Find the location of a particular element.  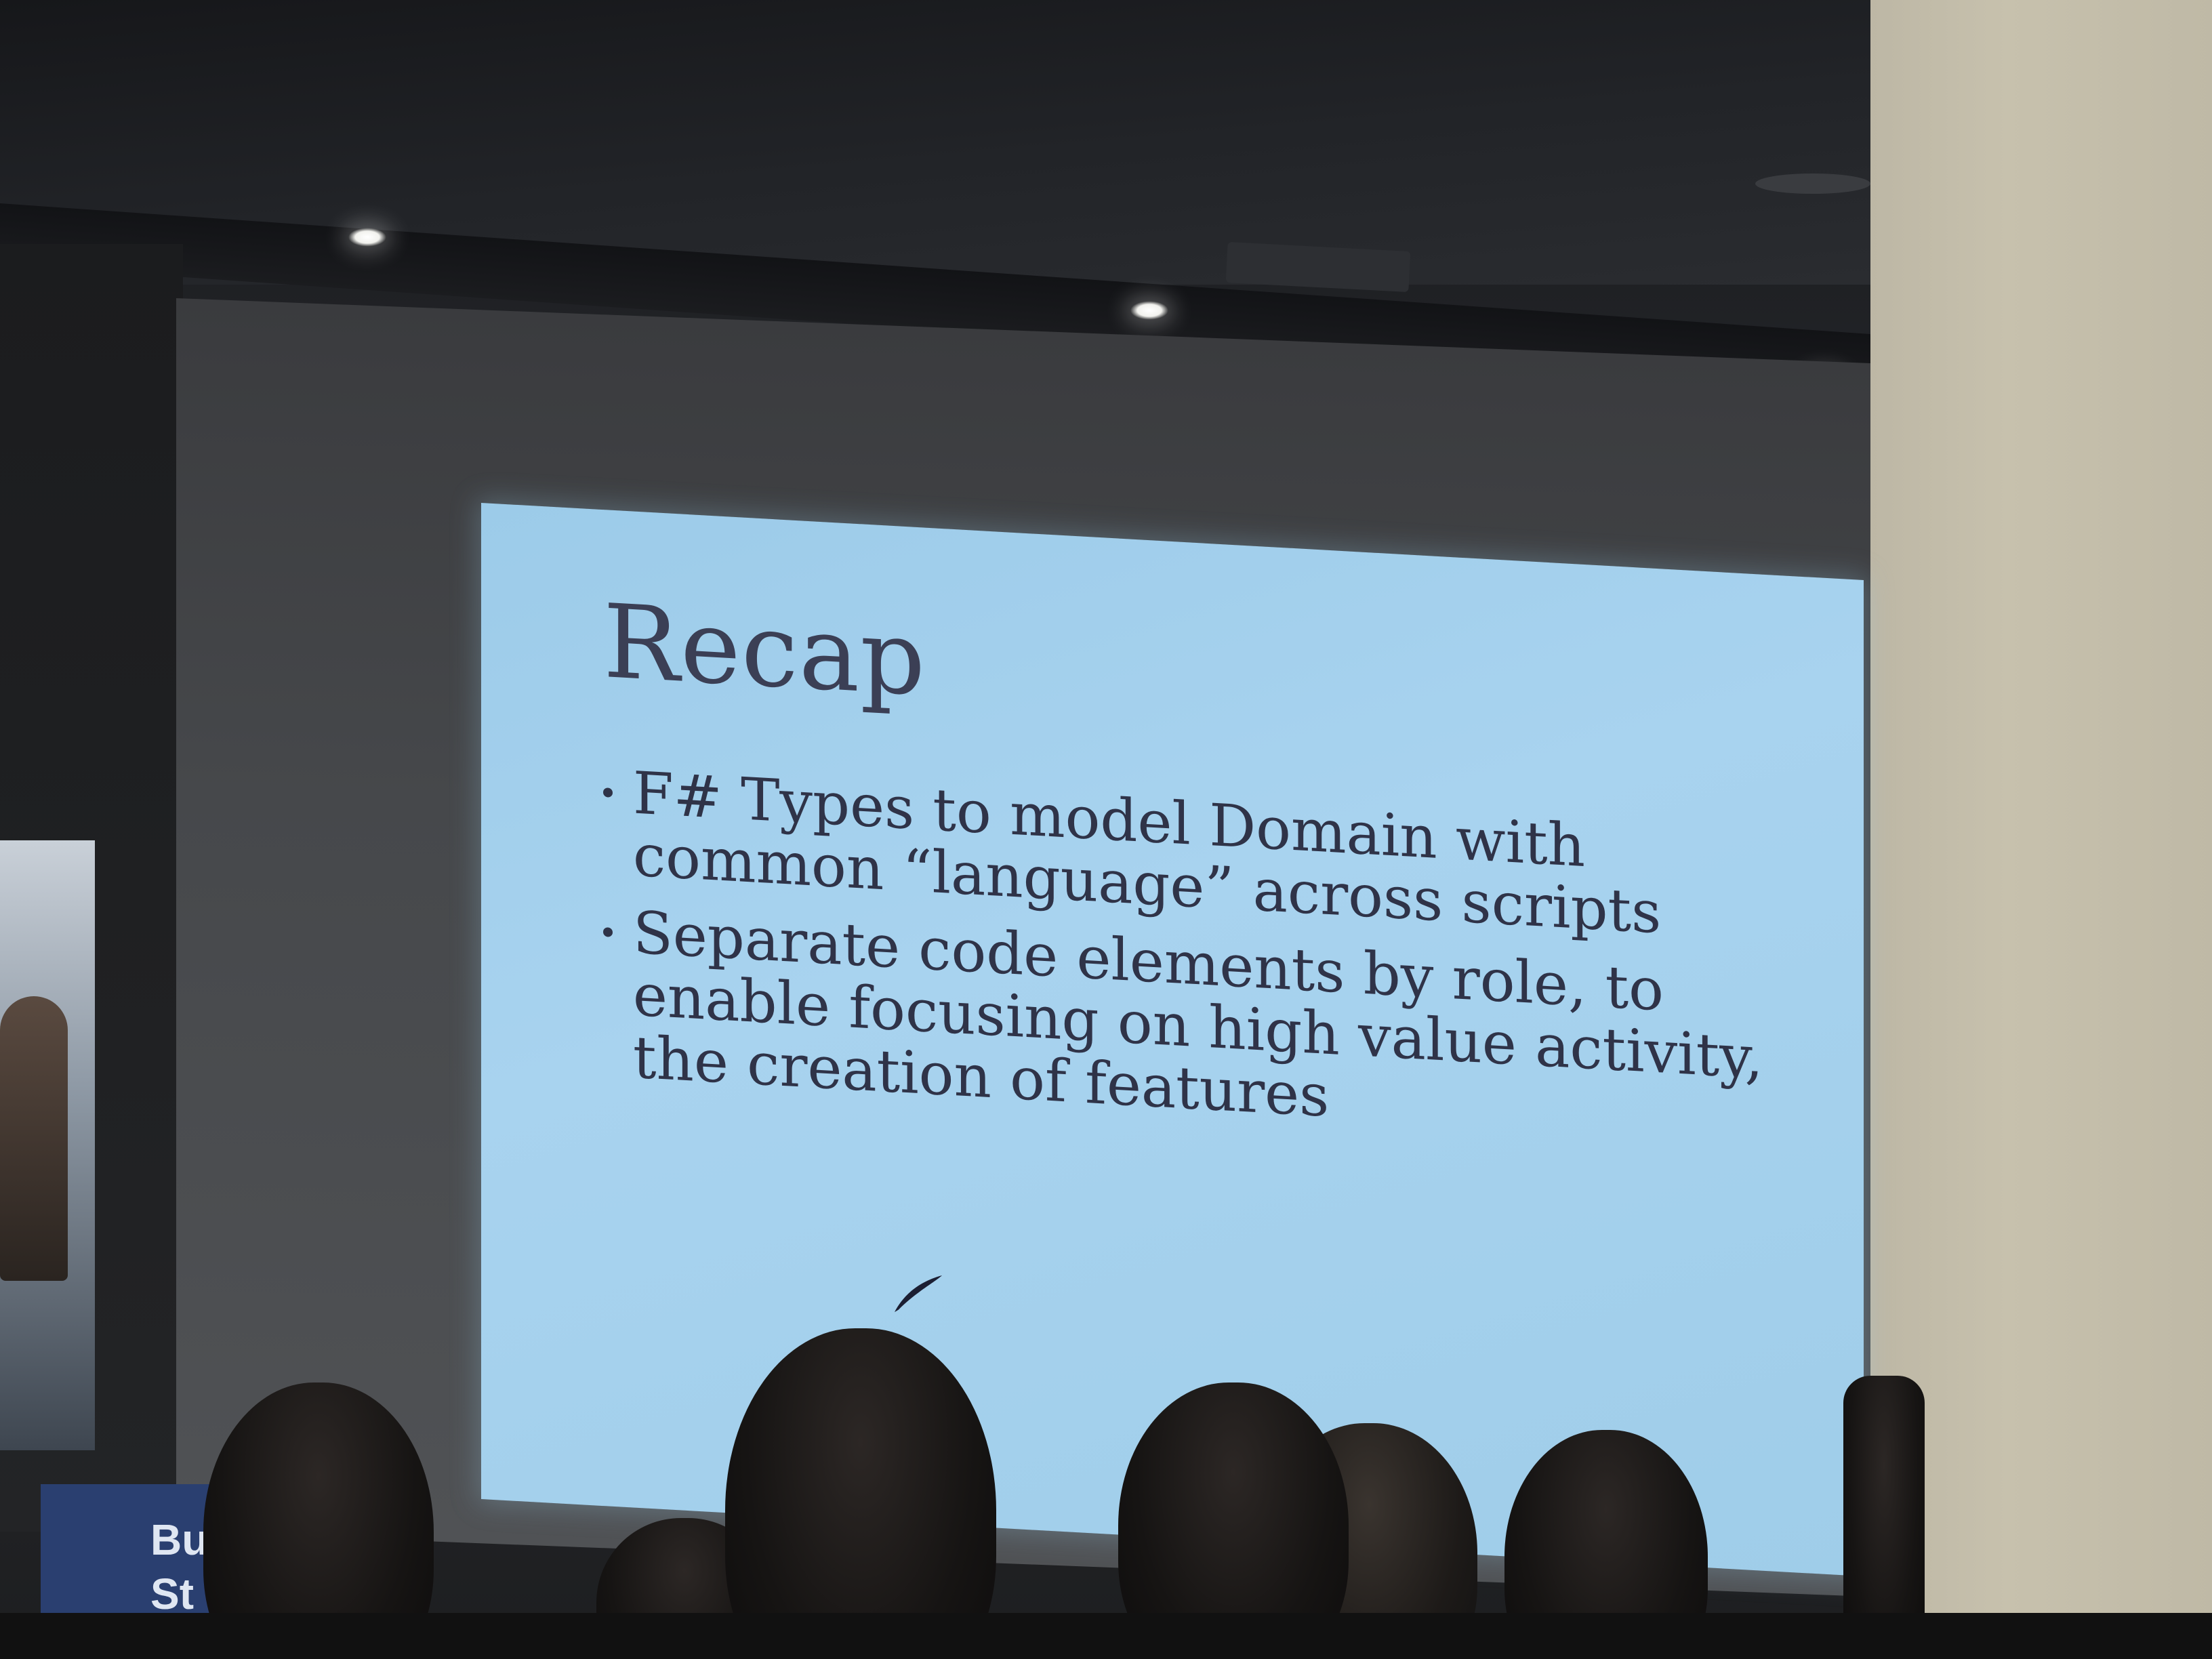

audience-shoulders is located at coordinates (1106, 1636).